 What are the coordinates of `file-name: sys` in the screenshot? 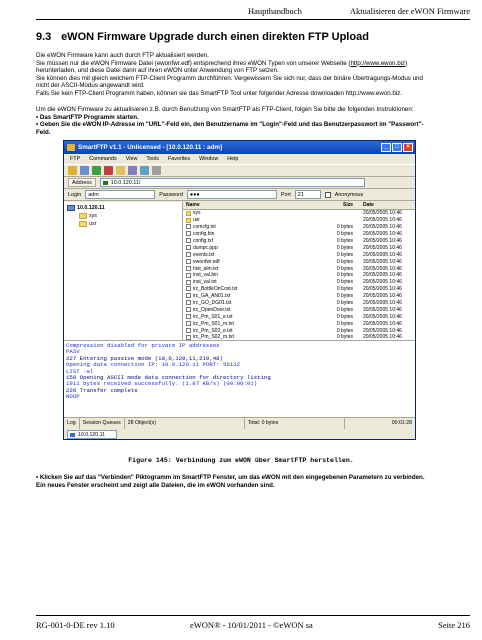 It's located at (250, 213).